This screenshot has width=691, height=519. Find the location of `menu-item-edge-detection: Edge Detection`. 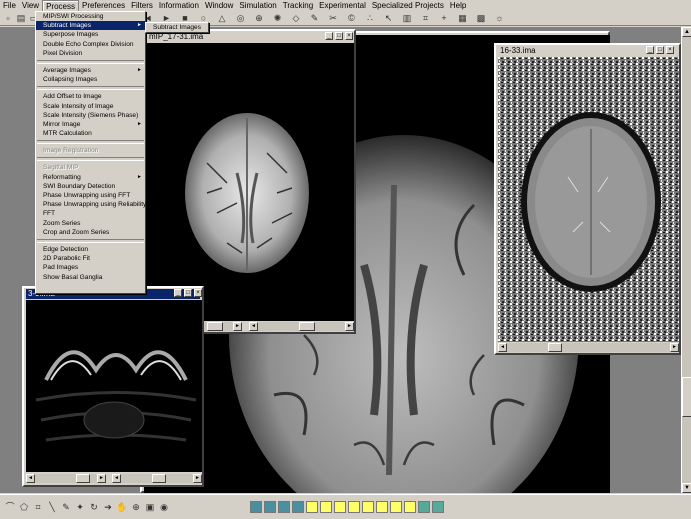

menu-item-edge-detection: Edge Detection is located at coordinates (90, 249).